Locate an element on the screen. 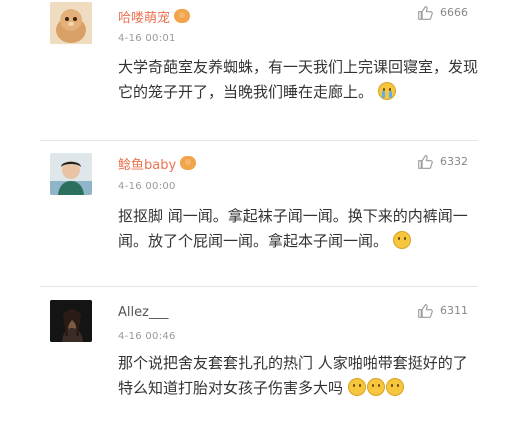  username: 鲶鱼baby is located at coordinates (147, 163).